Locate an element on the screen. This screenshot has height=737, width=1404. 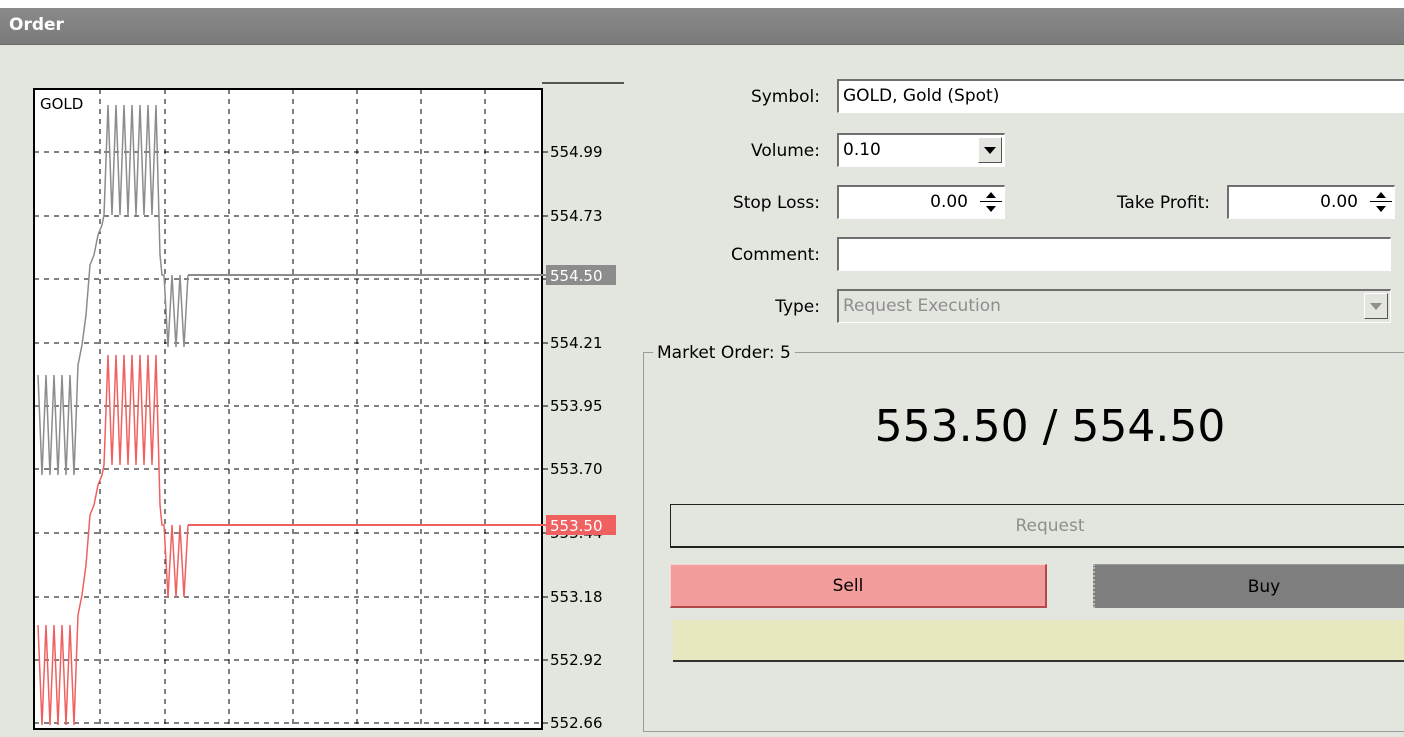
symbol-field: GOLD, Gold (Spot) is located at coordinates (1120, 96).